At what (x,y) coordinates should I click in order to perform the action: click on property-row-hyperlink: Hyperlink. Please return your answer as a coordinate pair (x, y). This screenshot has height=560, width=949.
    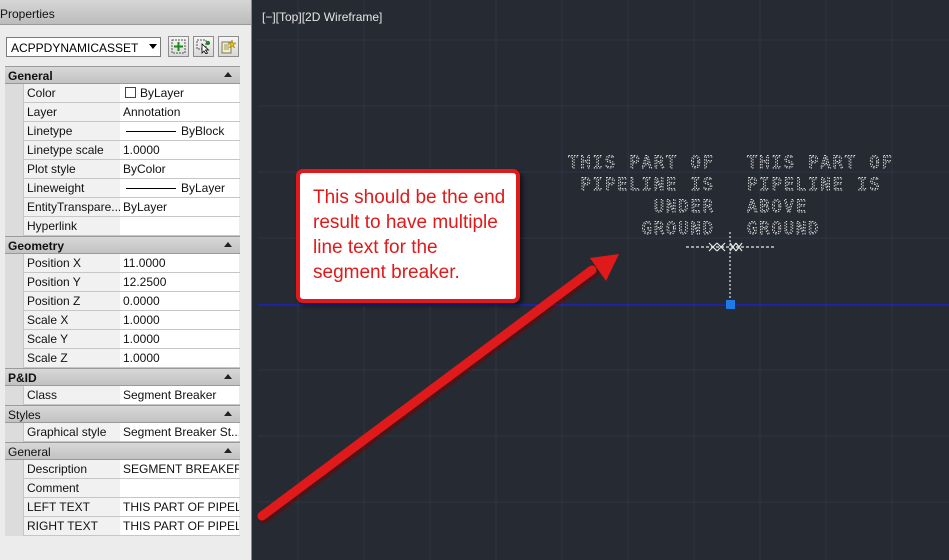
    Looking at the image, I should click on (122, 226).